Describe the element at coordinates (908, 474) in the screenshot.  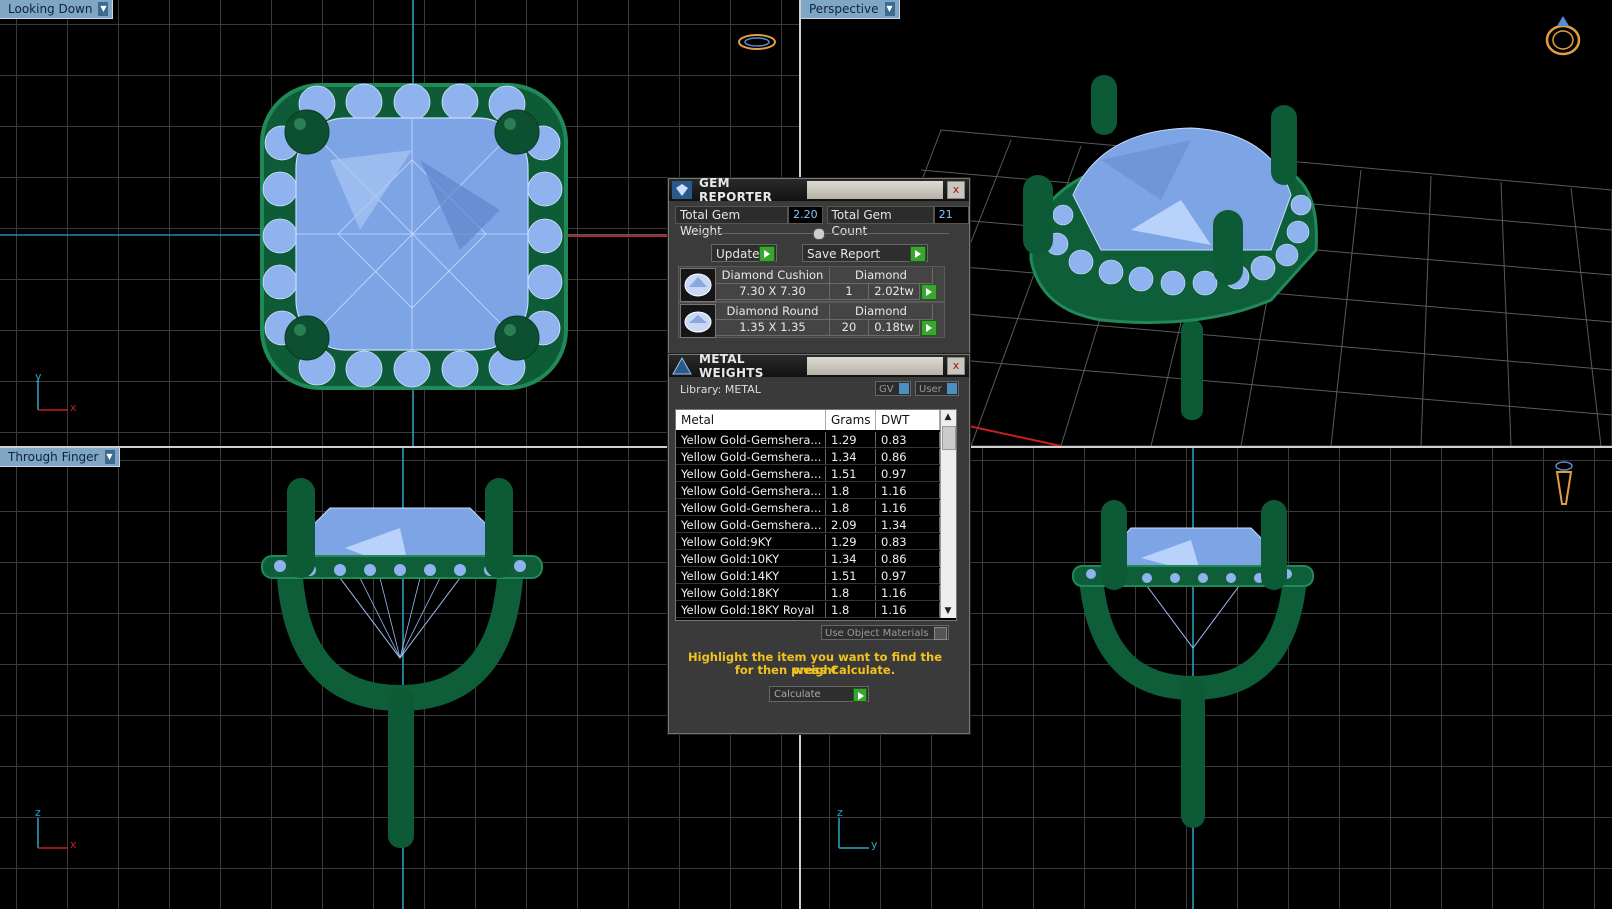
I see `dwt-cell: 0.97` at that location.